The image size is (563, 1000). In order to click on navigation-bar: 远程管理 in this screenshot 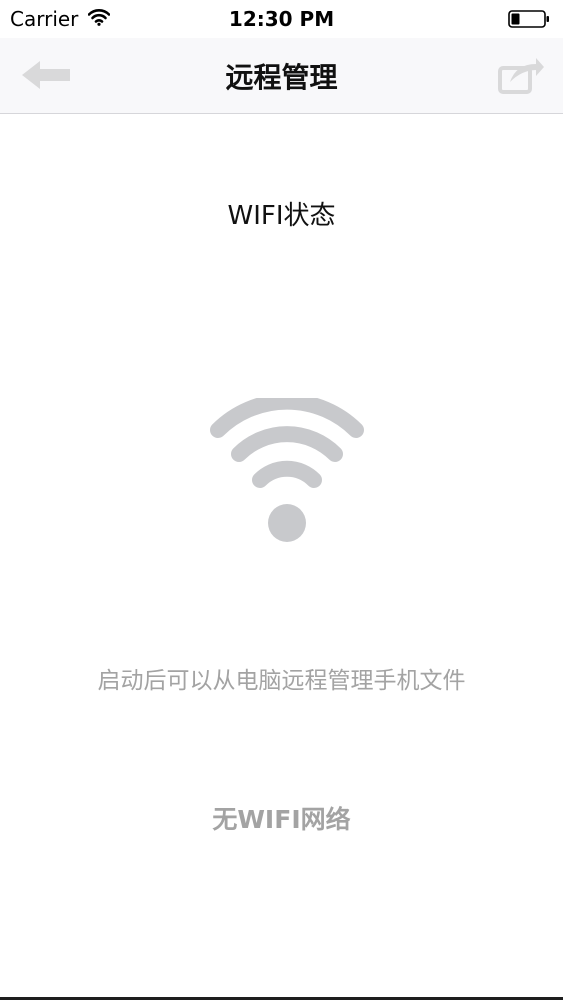, I will do `click(281, 76)`.